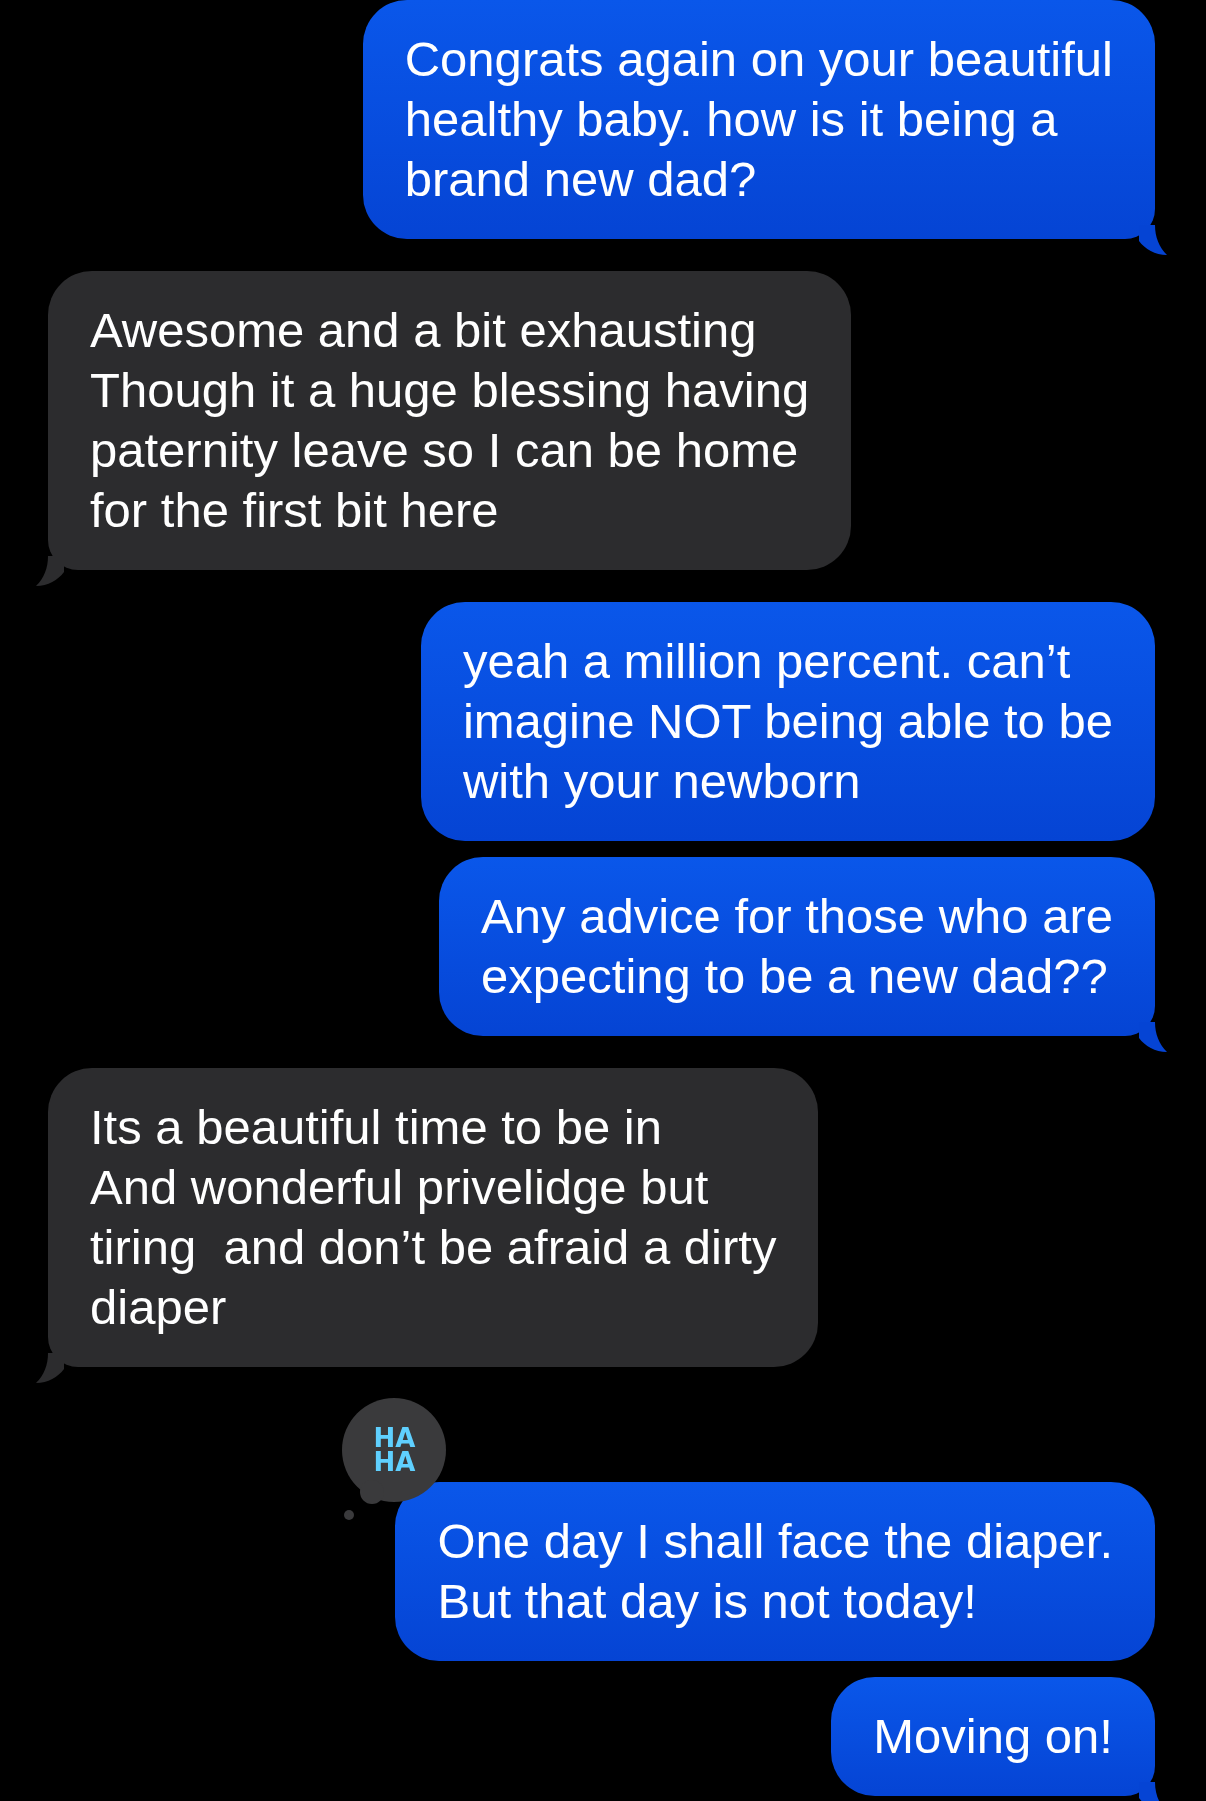 This screenshot has height=1801, width=1206. What do you see at coordinates (787, 721) in the screenshot?
I see `message-bubble: yeah a million percent. can’t imagine NOT being able to be with your newborn` at bounding box center [787, 721].